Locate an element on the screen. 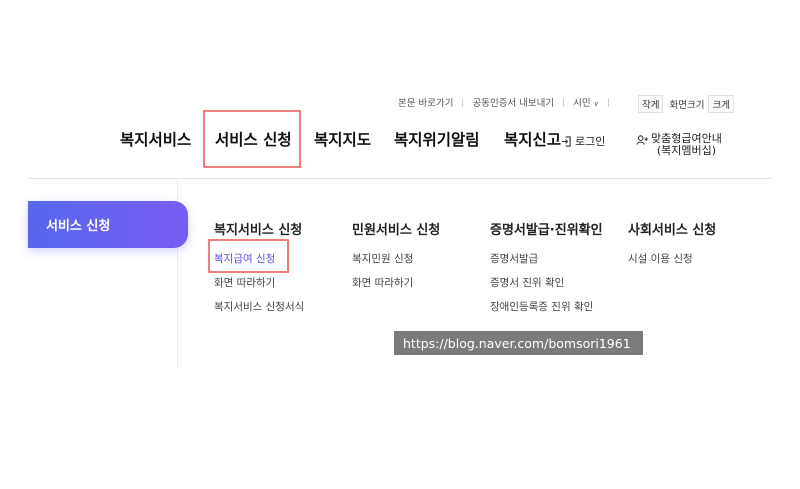 The height and width of the screenshot is (489, 800). column-heading-welfare: 복지서비스 신청 is located at coordinates (258, 230).